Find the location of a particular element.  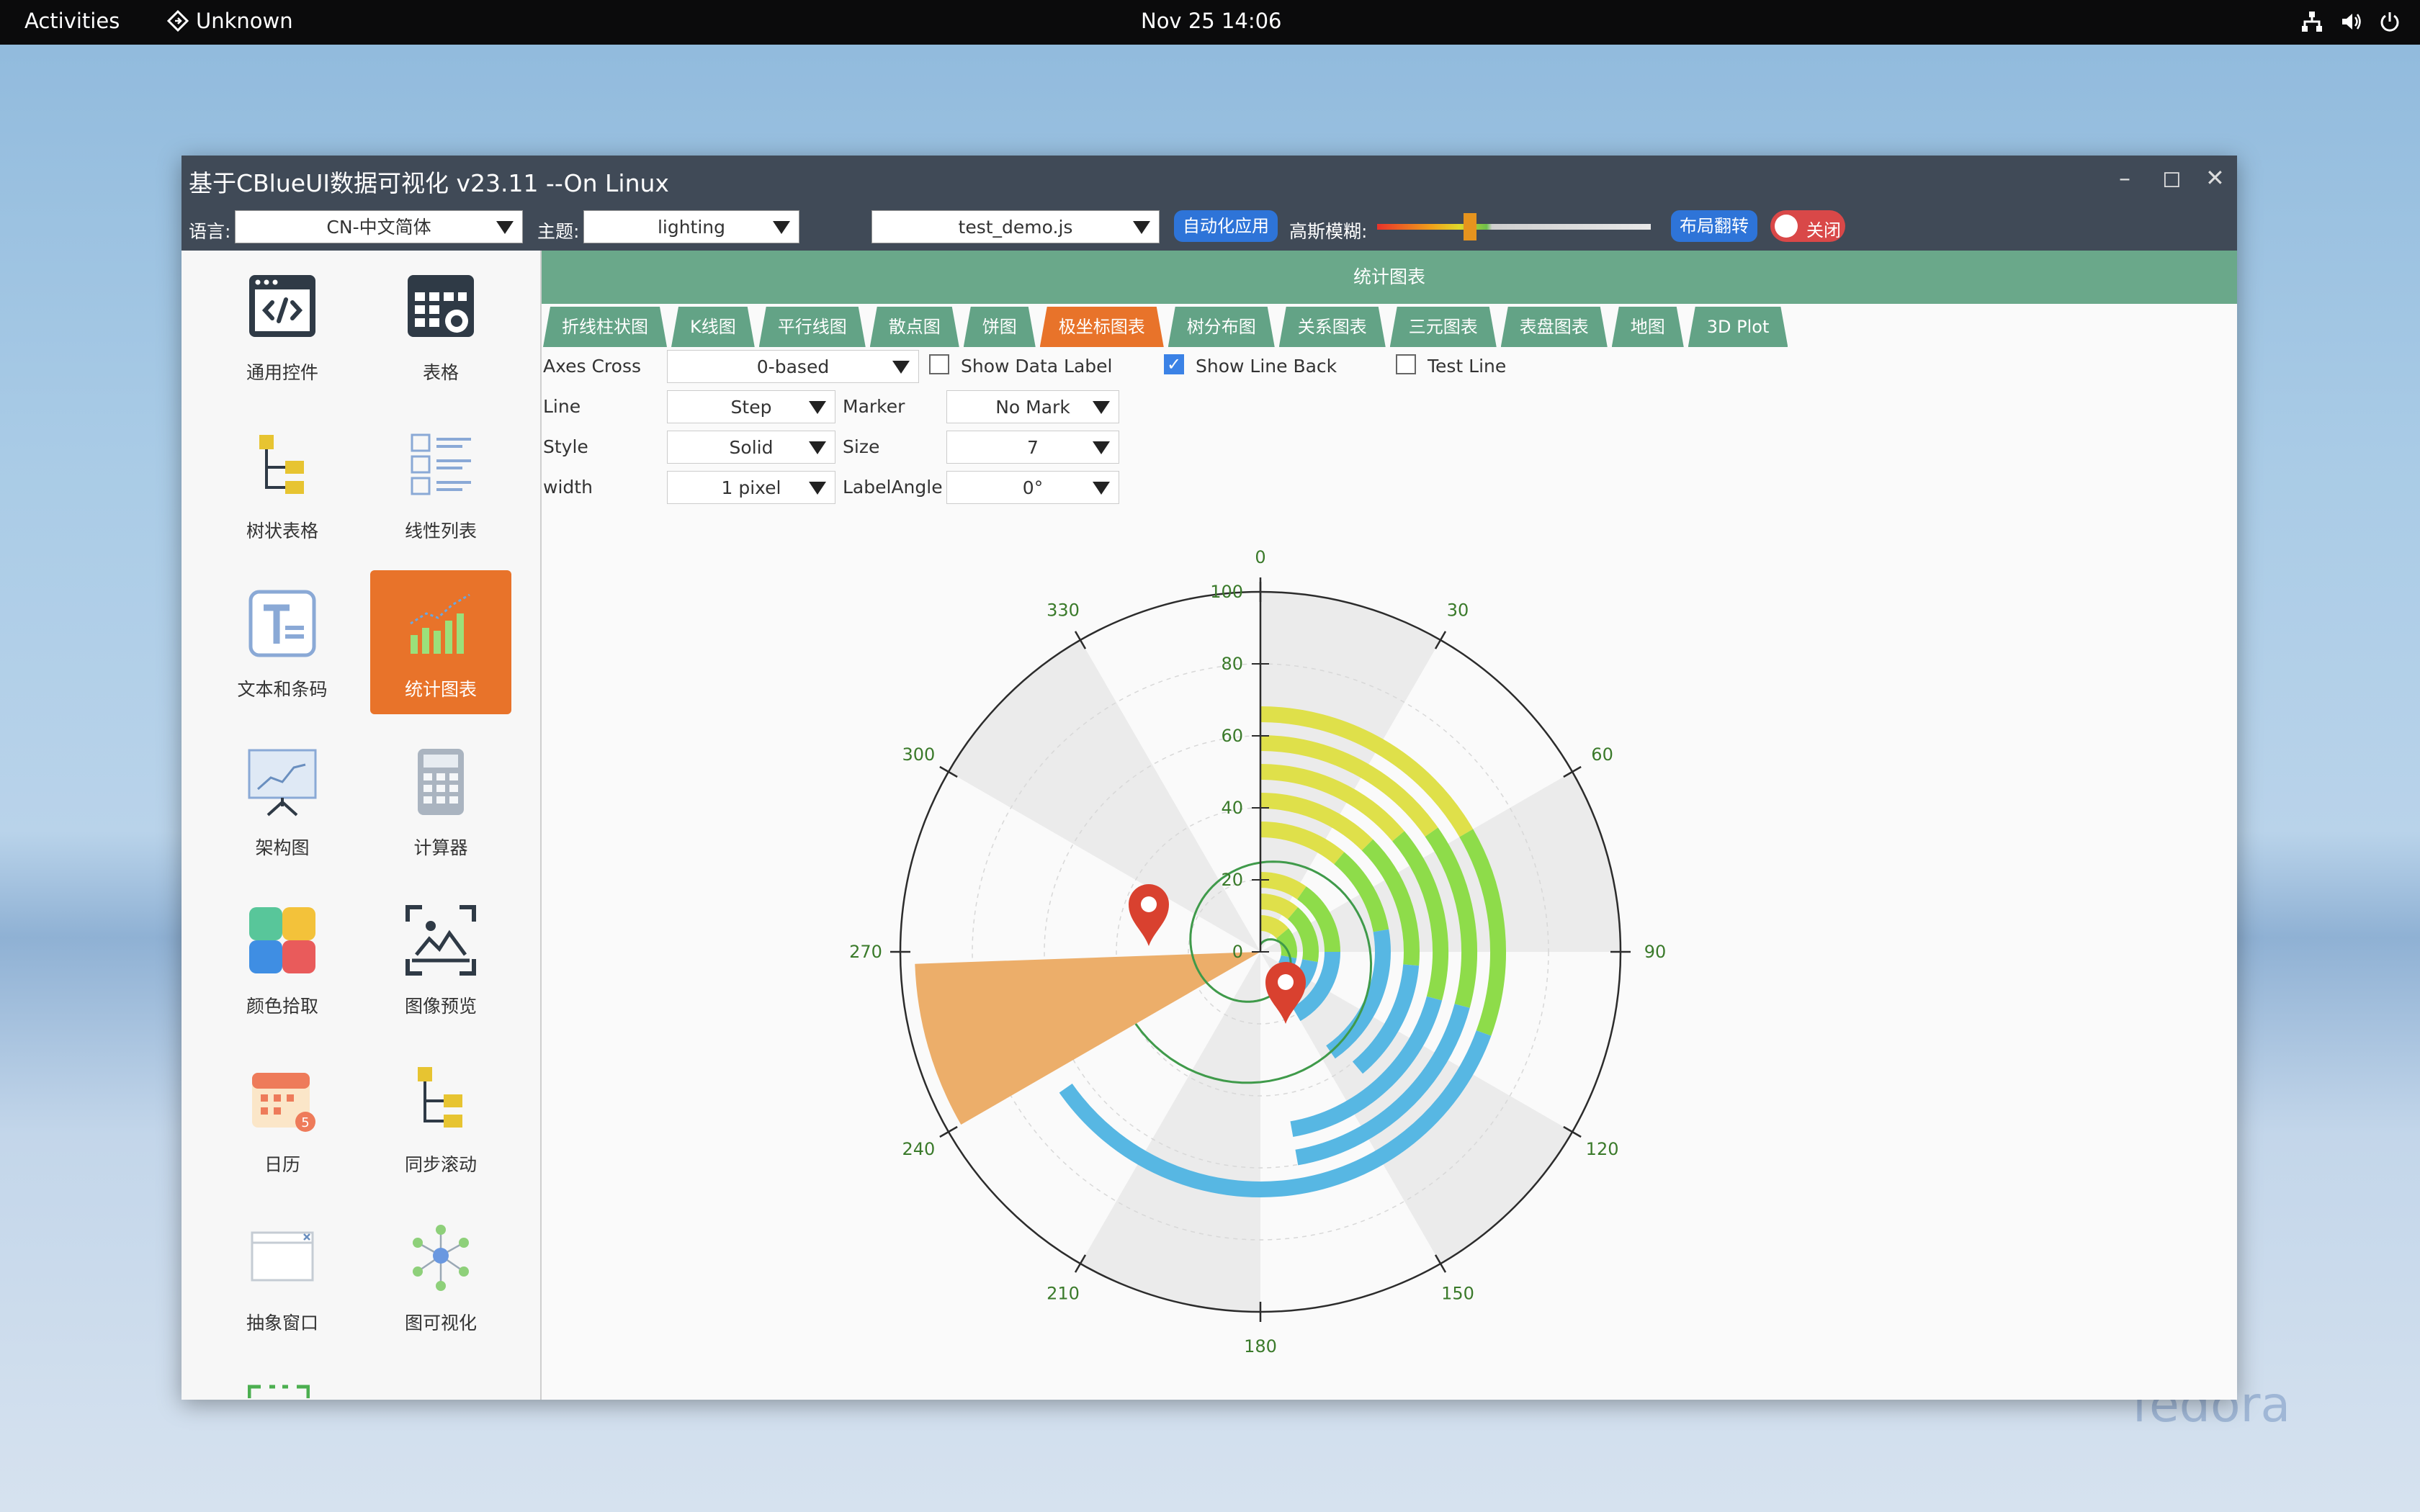

power-icon is located at coordinates (2389, 22).